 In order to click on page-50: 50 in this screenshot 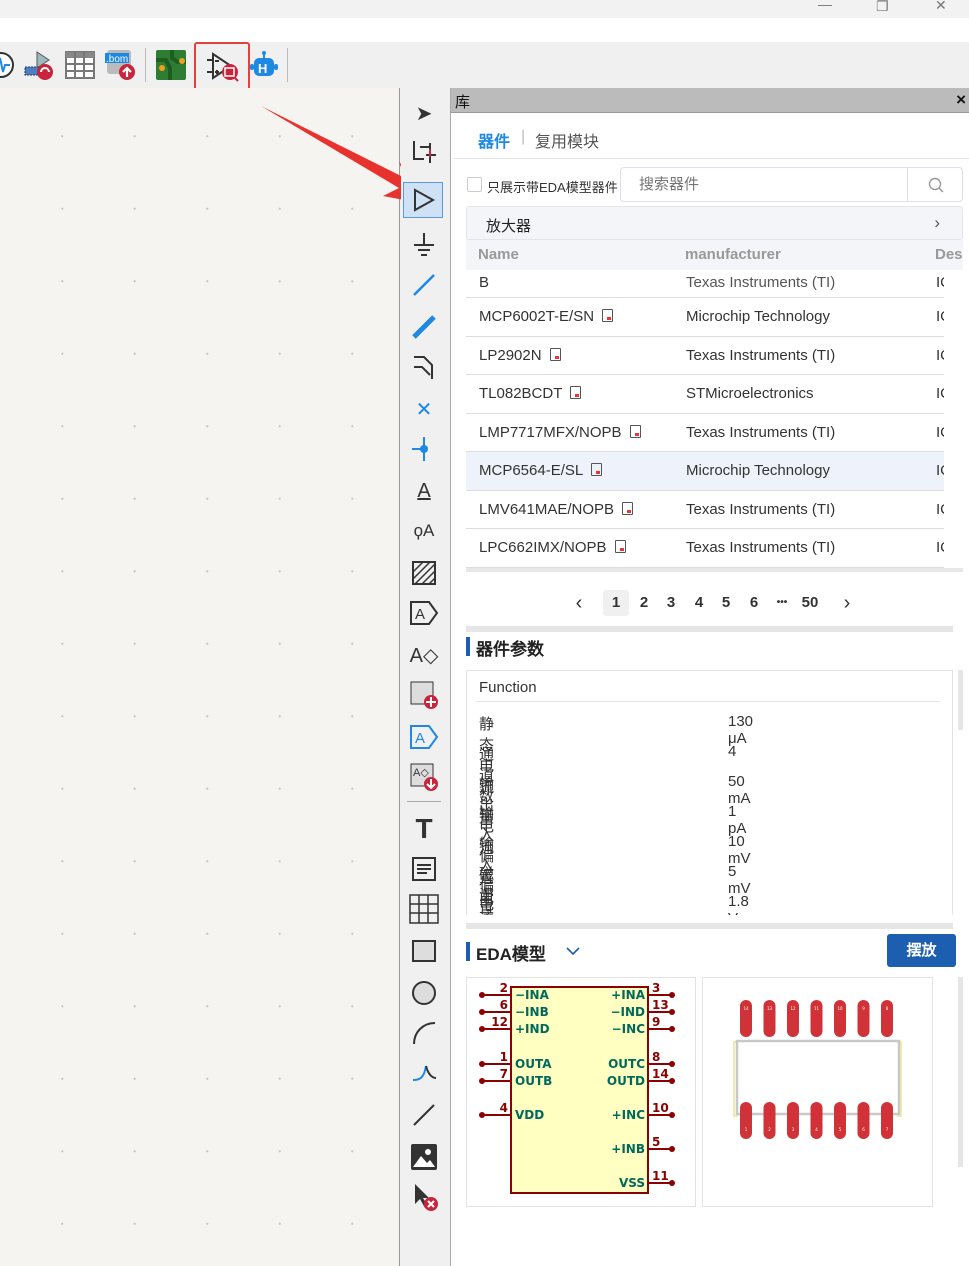, I will do `click(810, 603)`.